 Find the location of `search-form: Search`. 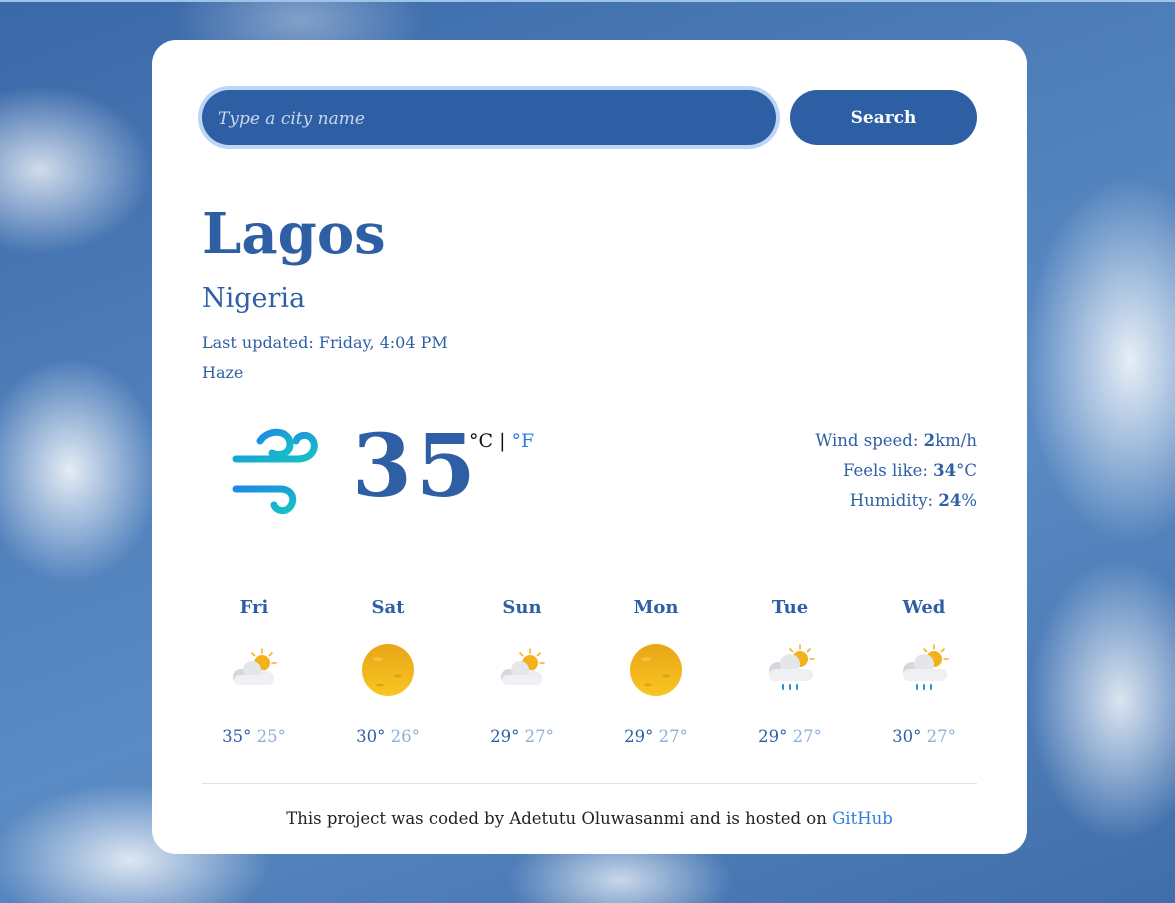

search-form: Search is located at coordinates (589, 118).